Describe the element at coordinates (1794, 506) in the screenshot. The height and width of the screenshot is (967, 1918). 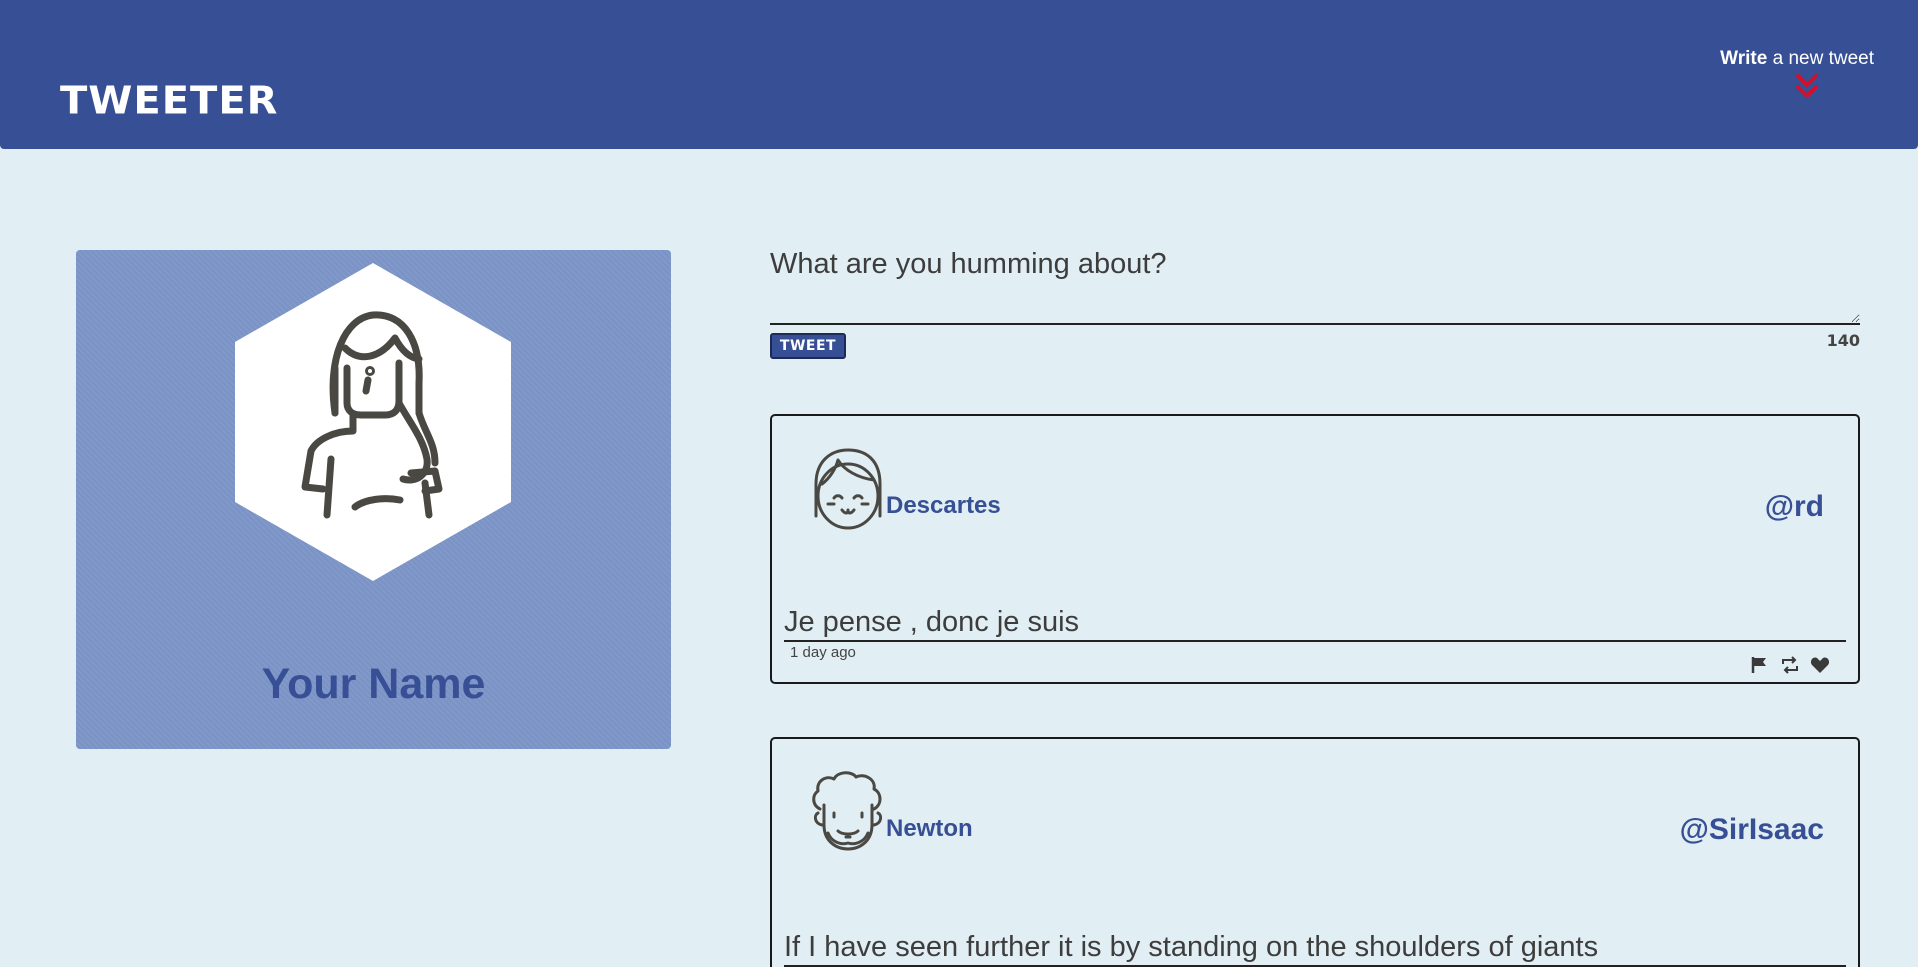
I see `tweet-author-handle: @rd` at that location.